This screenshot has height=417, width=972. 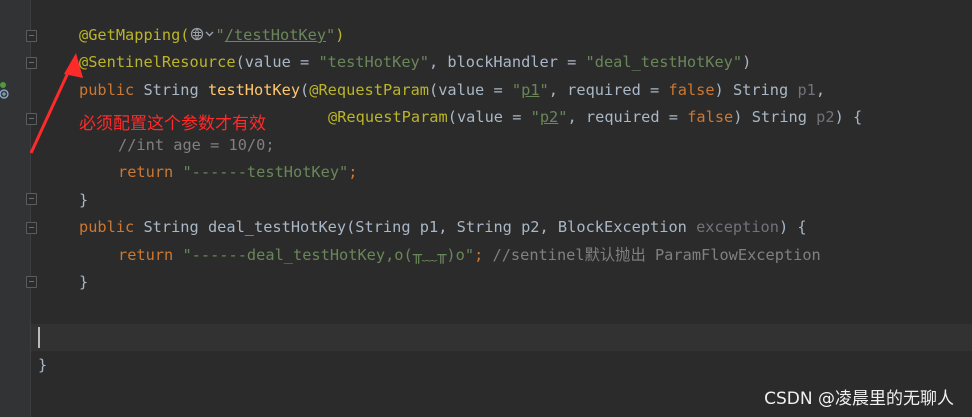 What do you see at coordinates (172, 124) in the screenshot?
I see `annotation-note: 必须配置这个参数才有效` at bounding box center [172, 124].